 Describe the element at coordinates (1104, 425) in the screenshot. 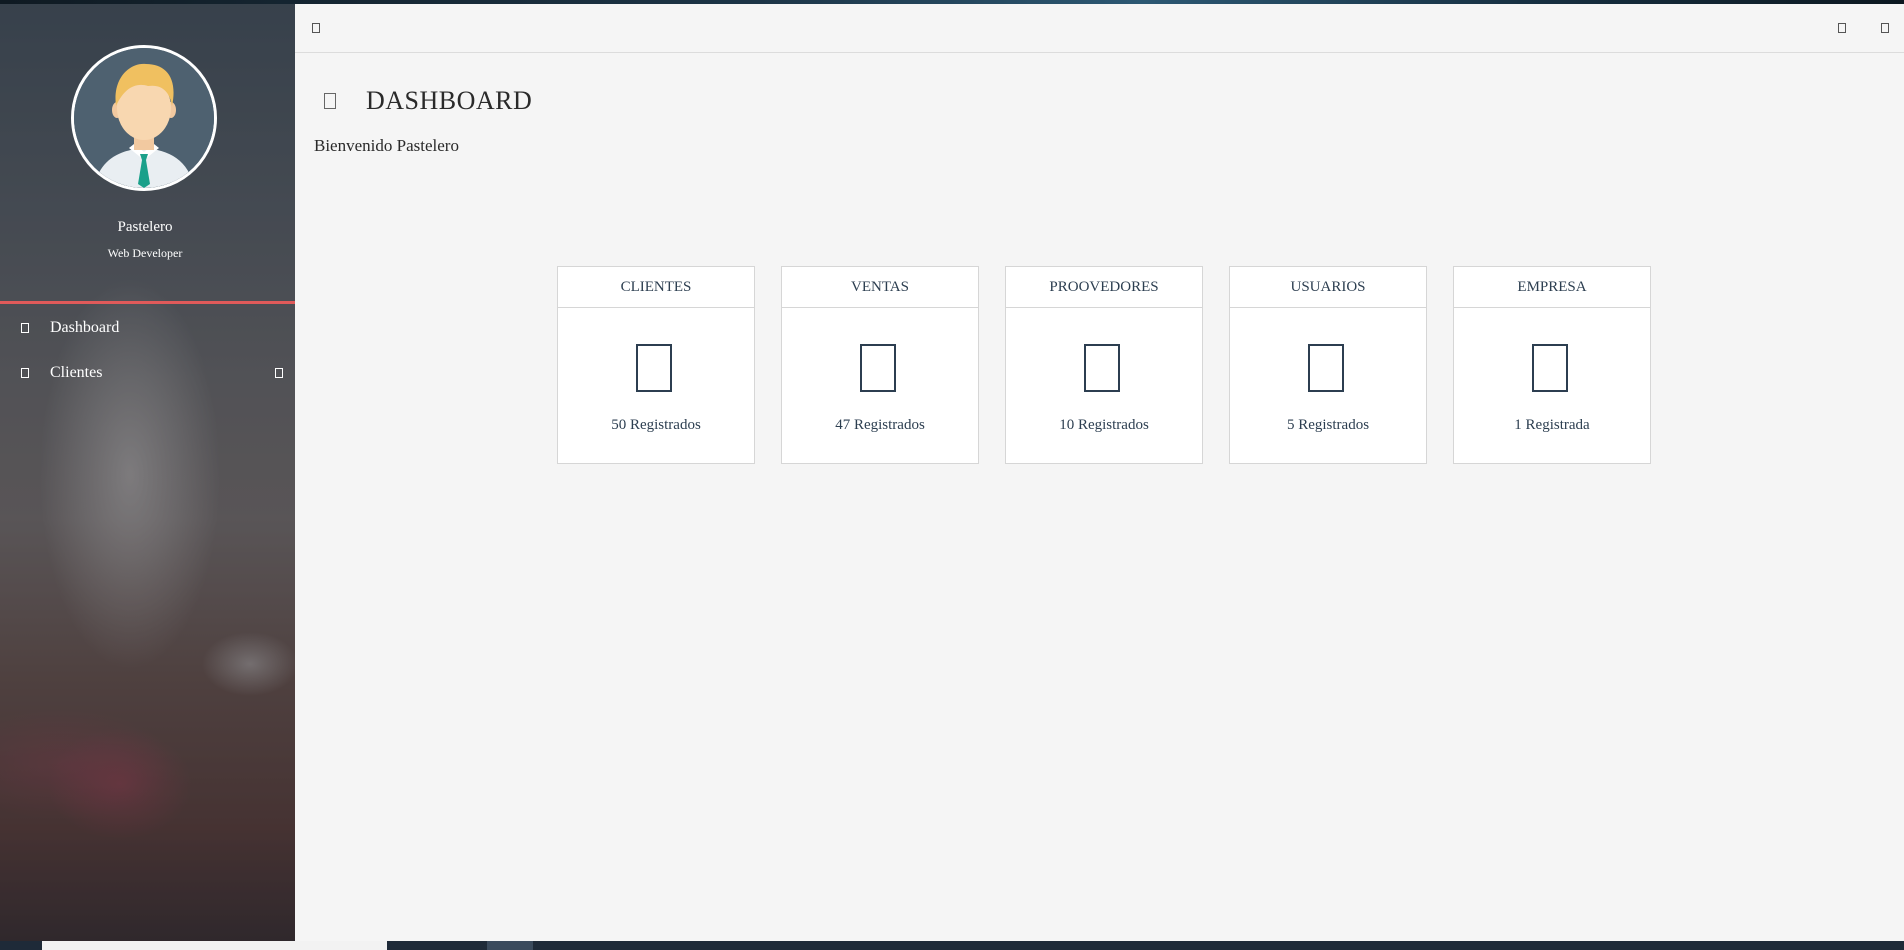

I see `card-count: 10 Registrados` at that location.